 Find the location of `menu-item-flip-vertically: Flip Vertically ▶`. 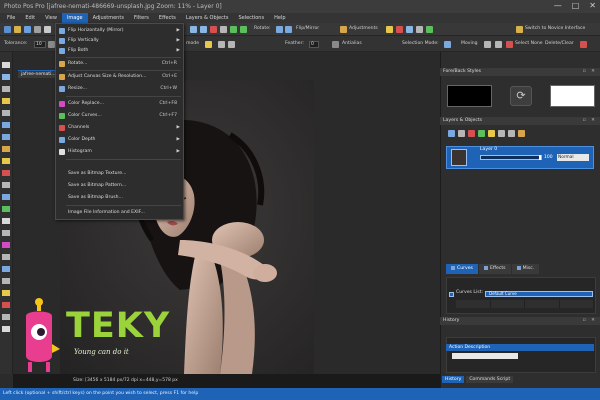

menu-item-flip-vertically: Flip Vertically ▶ is located at coordinates (119, 41).